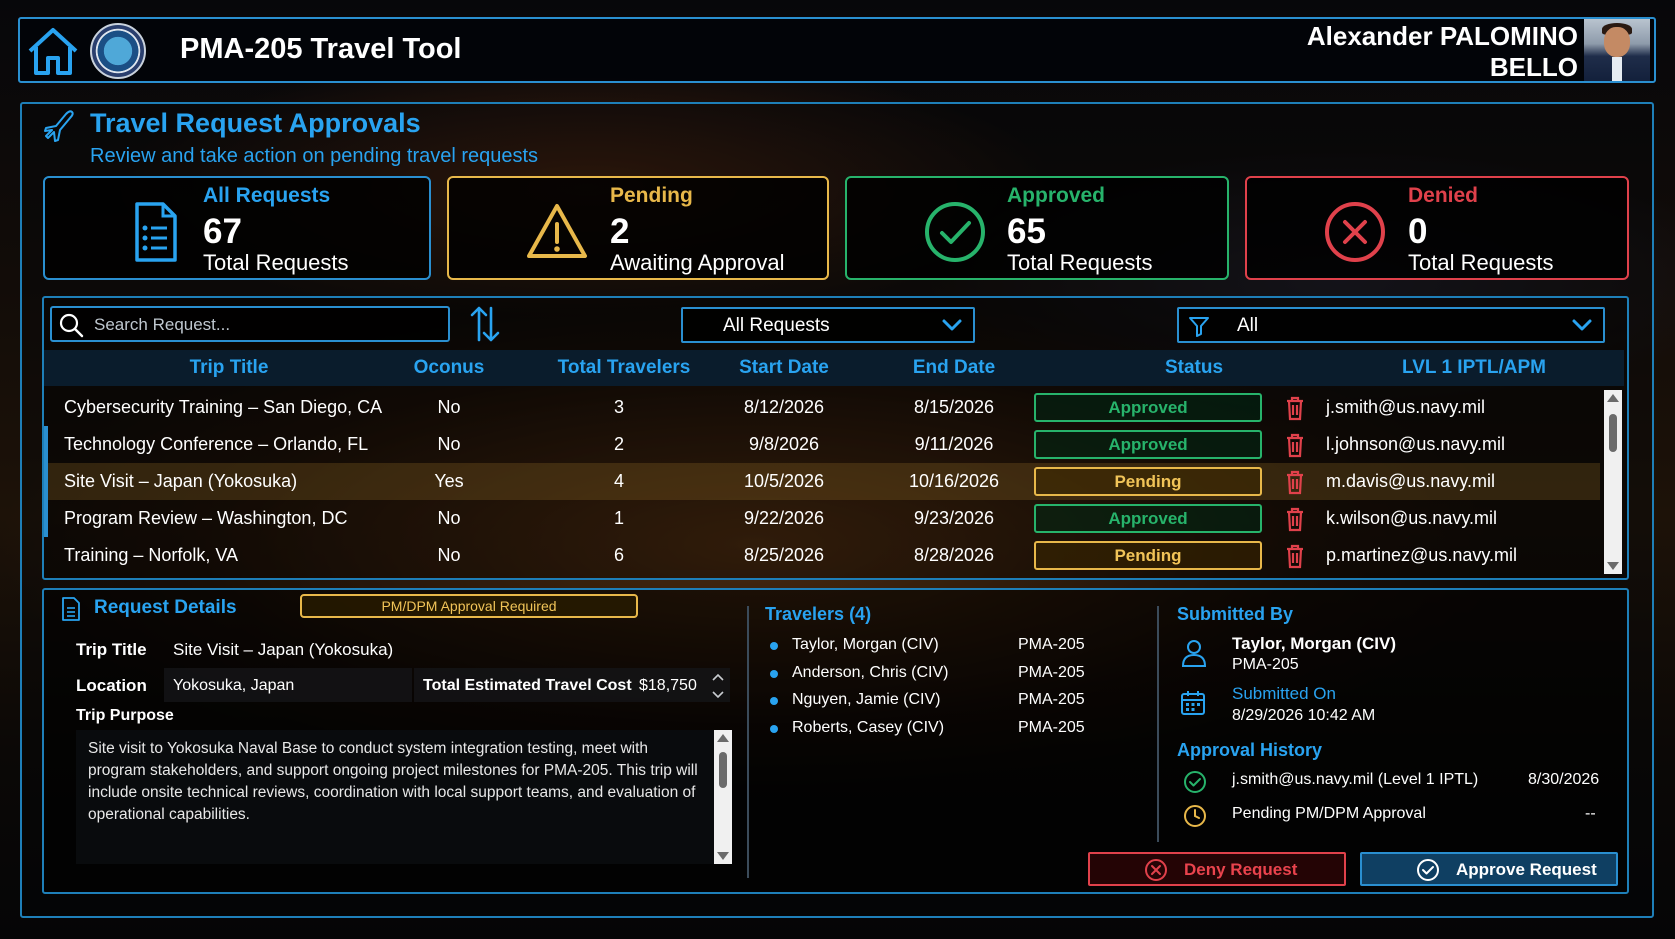 This screenshot has height=939, width=1675. I want to click on cell-end-date: 9/11/2026, so click(954, 444).